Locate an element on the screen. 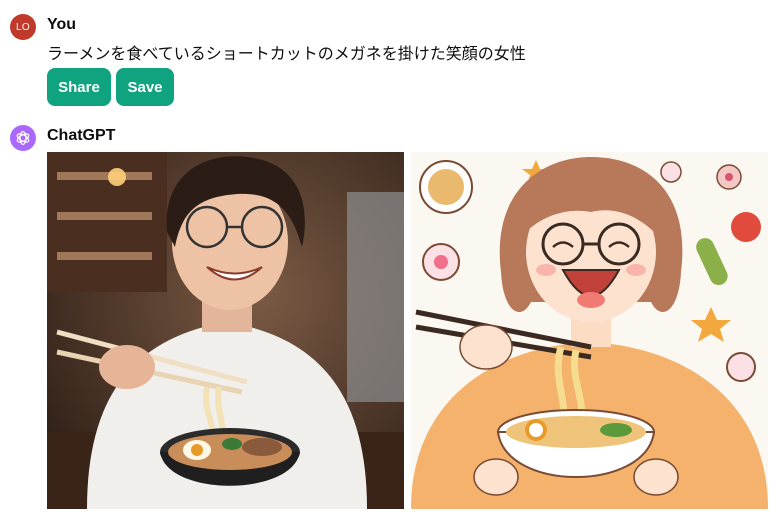  save-button: Save is located at coordinates (145, 87).